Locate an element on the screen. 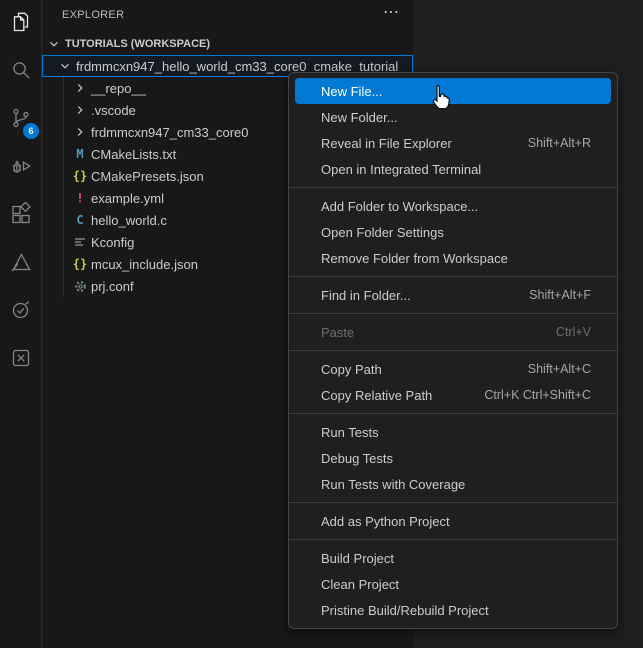 This screenshot has width=643, height=648. activity-extensions is located at coordinates (21, 216).